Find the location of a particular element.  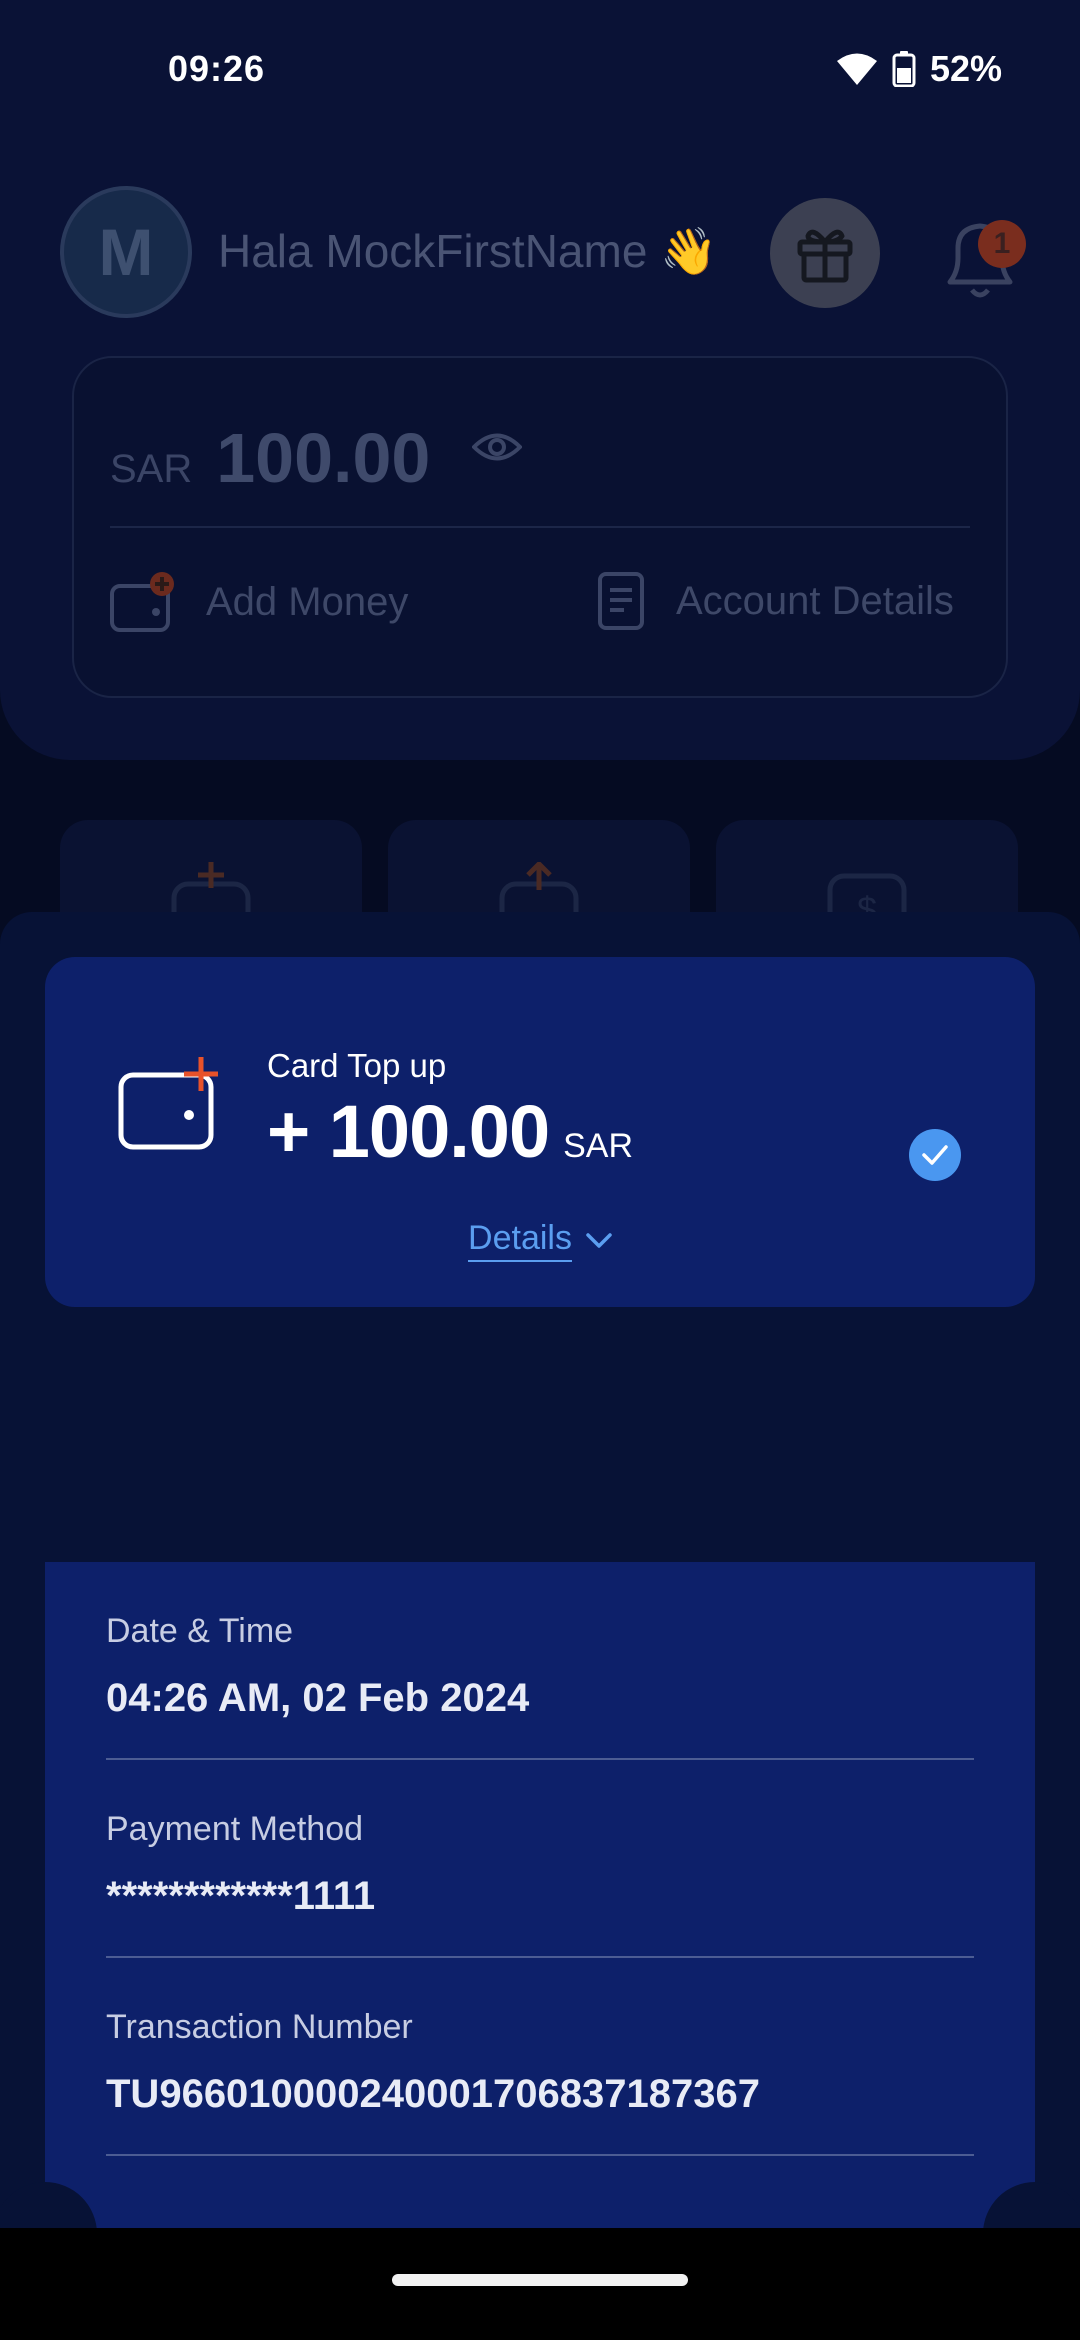

detail-value: 04:26 AM, 02 Feb 2024 is located at coordinates (318, 1698).